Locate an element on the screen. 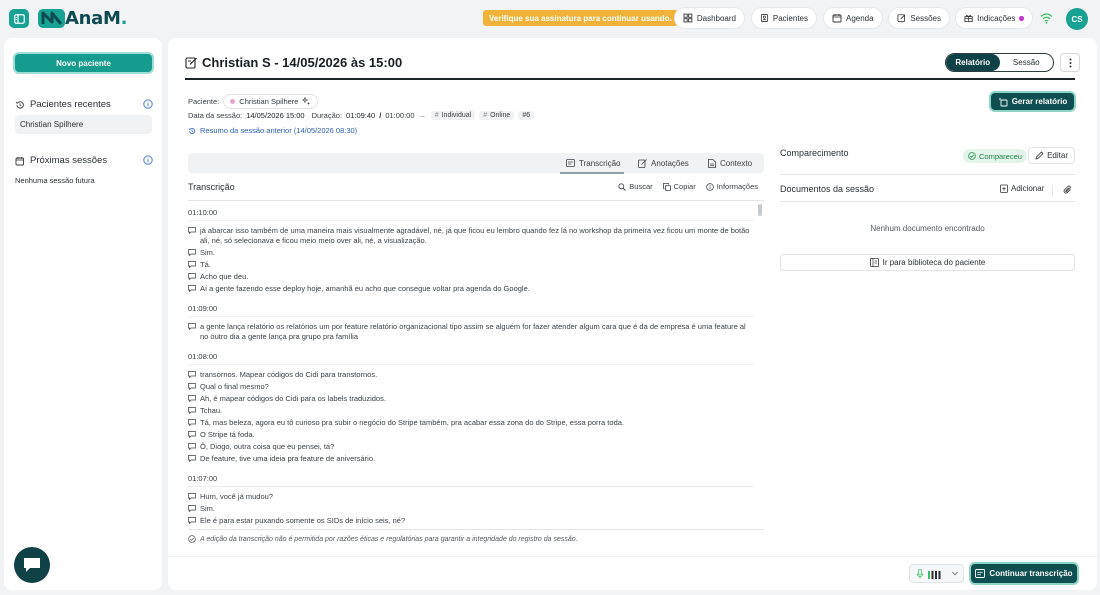 Image resolution: width=1100 pixels, height=595 pixels. transcript-line-text: Qual o final mesmo? is located at coordinates (234, 386).